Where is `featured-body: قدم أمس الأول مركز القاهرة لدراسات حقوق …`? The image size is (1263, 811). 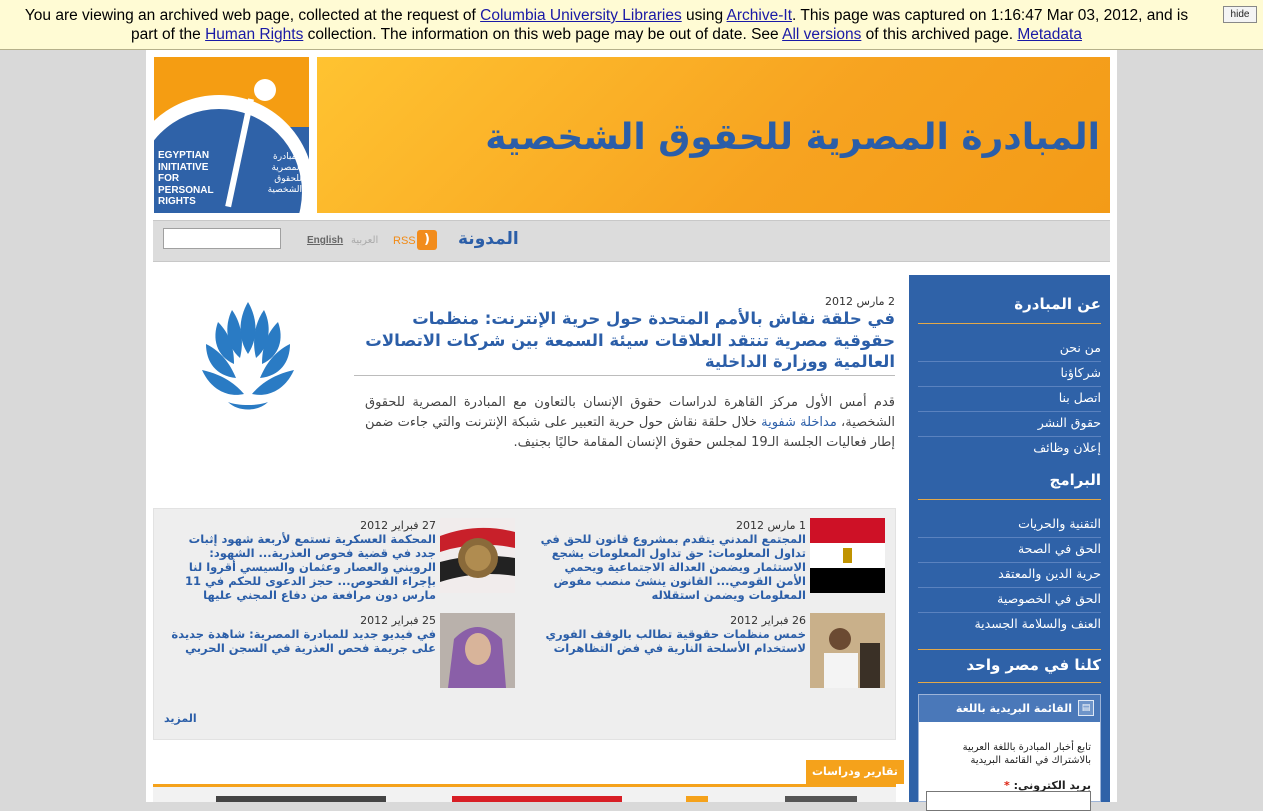
featured-body: قدم أمس الأول مركز القاهرة لدراسات حقوق … is located at coordinates (630, 422).